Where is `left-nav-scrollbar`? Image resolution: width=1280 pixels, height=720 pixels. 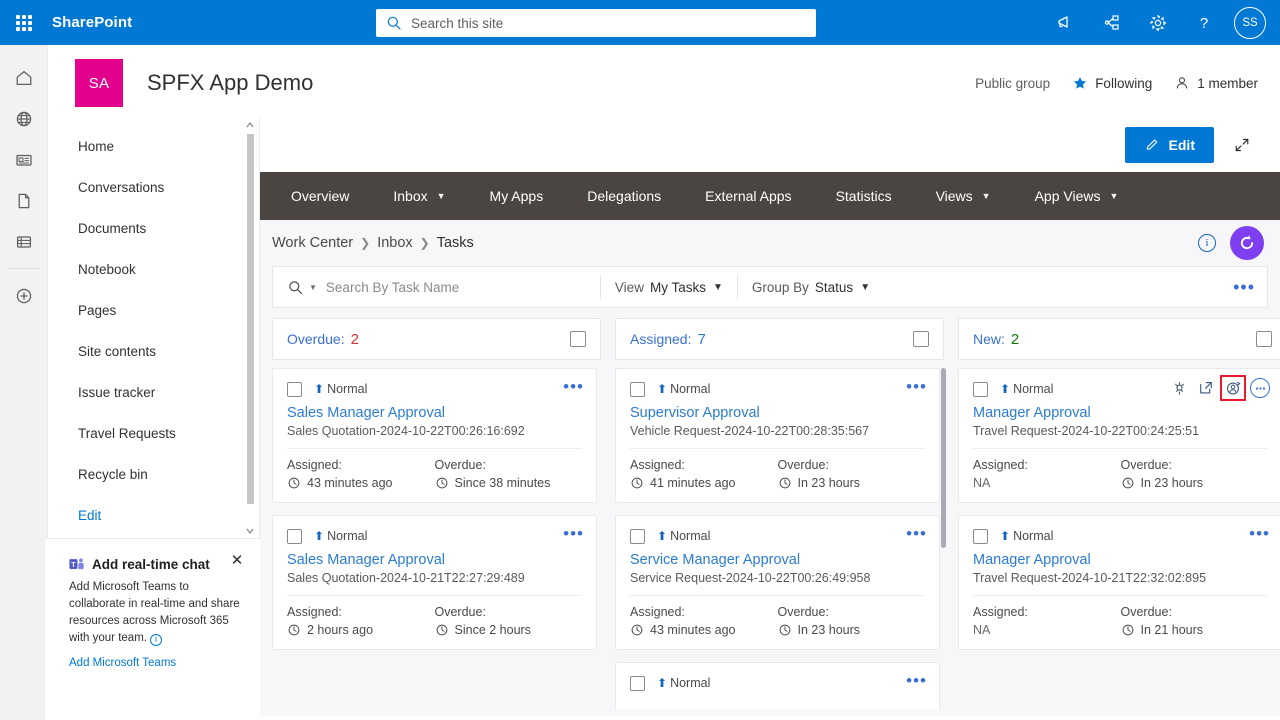
left-nav-scrollbar is located at coordinates (250, 328).